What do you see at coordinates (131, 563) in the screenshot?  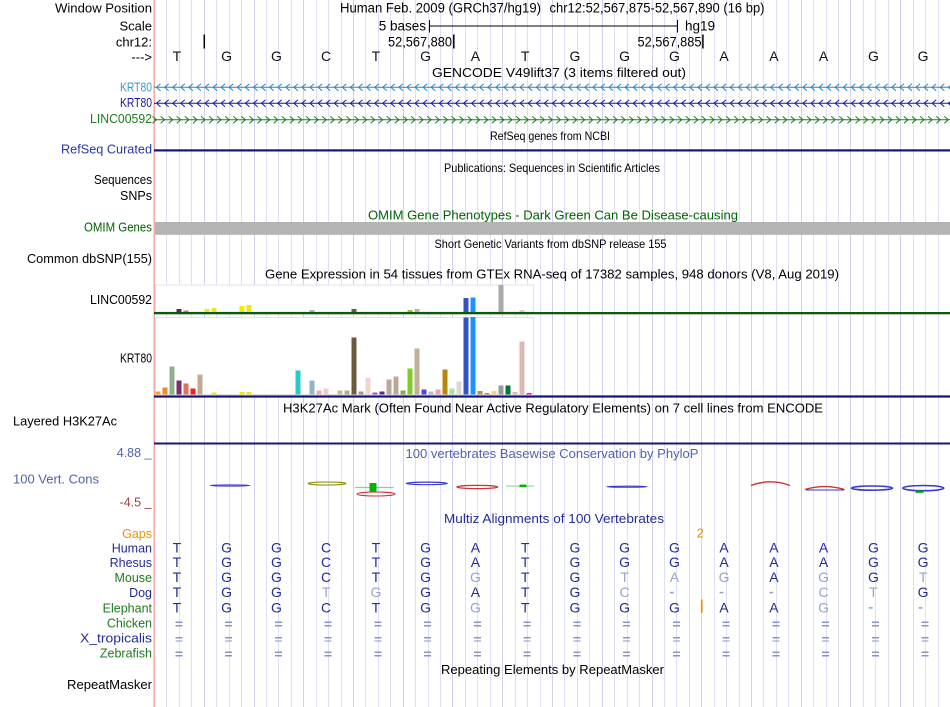 I see `svg-text: Rhesus` at bounding box center [131, 563].